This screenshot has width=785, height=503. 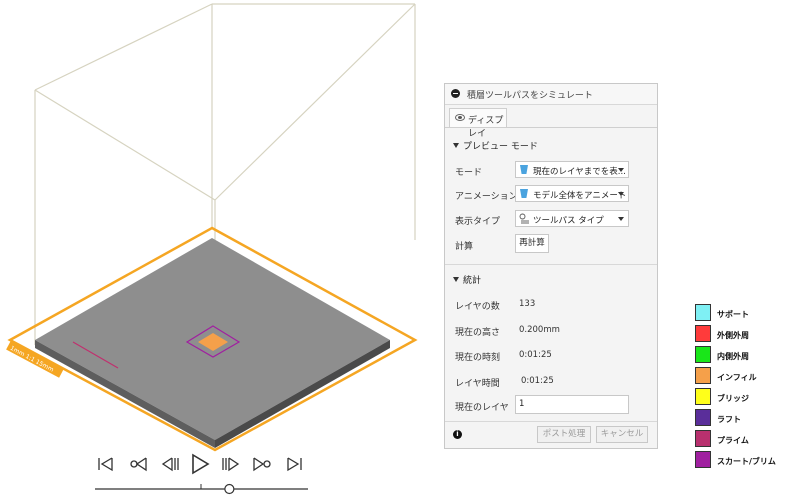 I want to click on legend-label: インフィル, so click(x=737, y=377).